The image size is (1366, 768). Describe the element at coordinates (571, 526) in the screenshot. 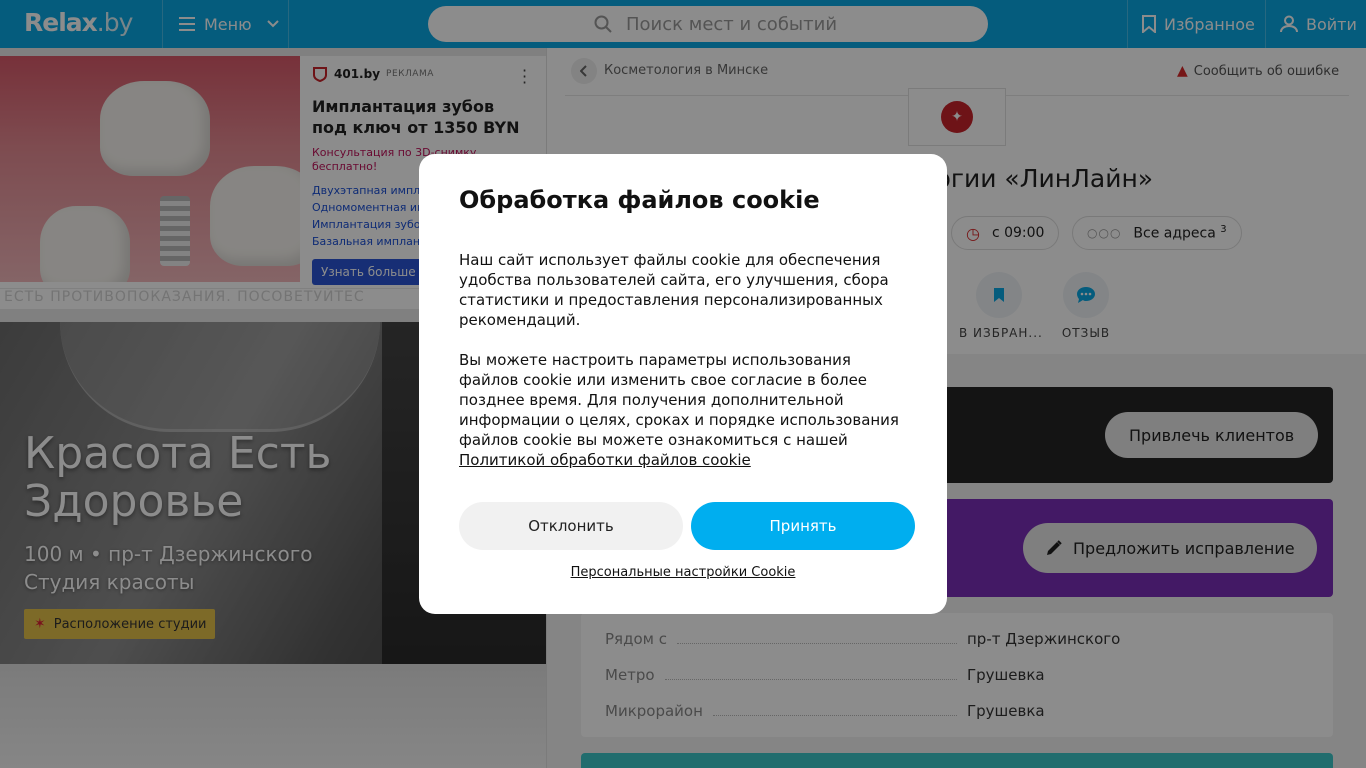

I see `decline-button: Отклонить` at that location.